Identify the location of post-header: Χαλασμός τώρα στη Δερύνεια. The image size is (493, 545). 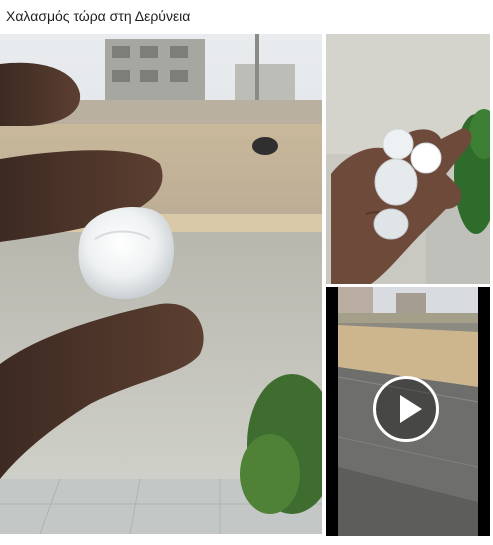
(246, 16).